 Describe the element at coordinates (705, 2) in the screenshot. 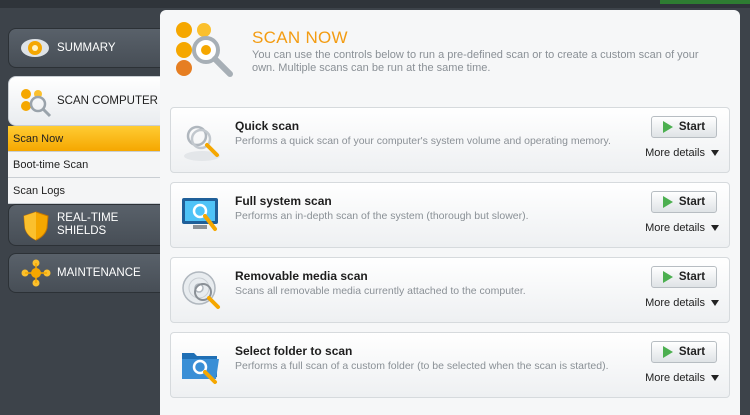

I see `top-accent-bar` at that location.